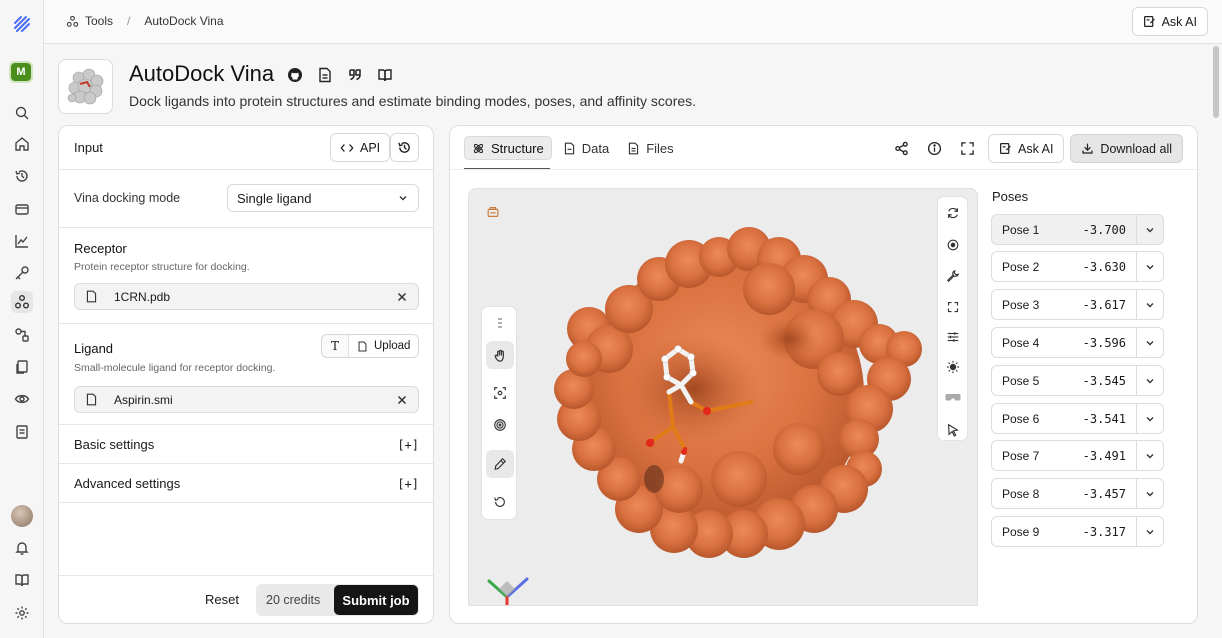 The width and height of the screenshot is (1222, 638). I want to click on pose-item: Pose 9 -3.317, so click(1077, 531).